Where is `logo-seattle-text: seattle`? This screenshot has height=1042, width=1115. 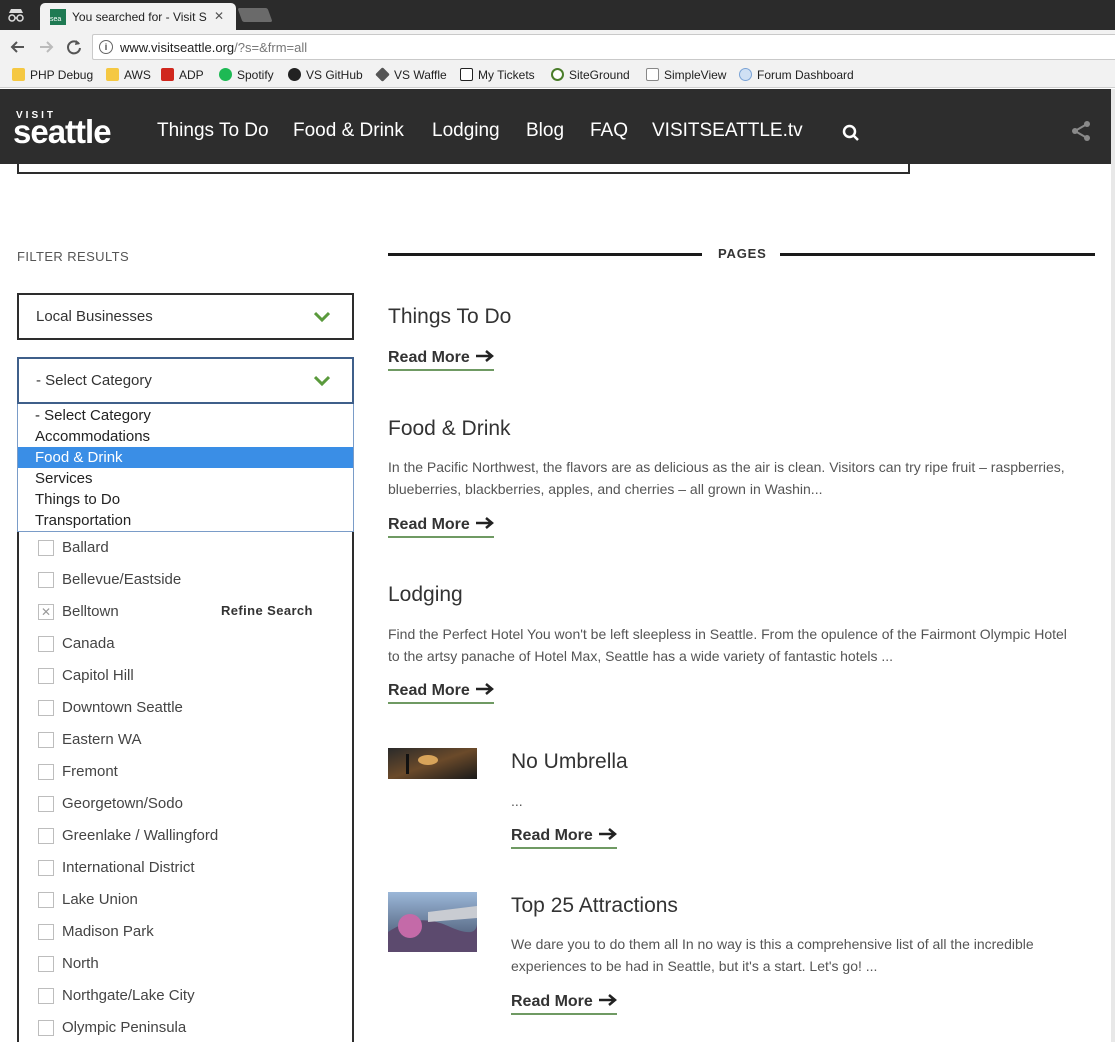 logo-seattle-text: seattle is located at coordinates (62, 131).